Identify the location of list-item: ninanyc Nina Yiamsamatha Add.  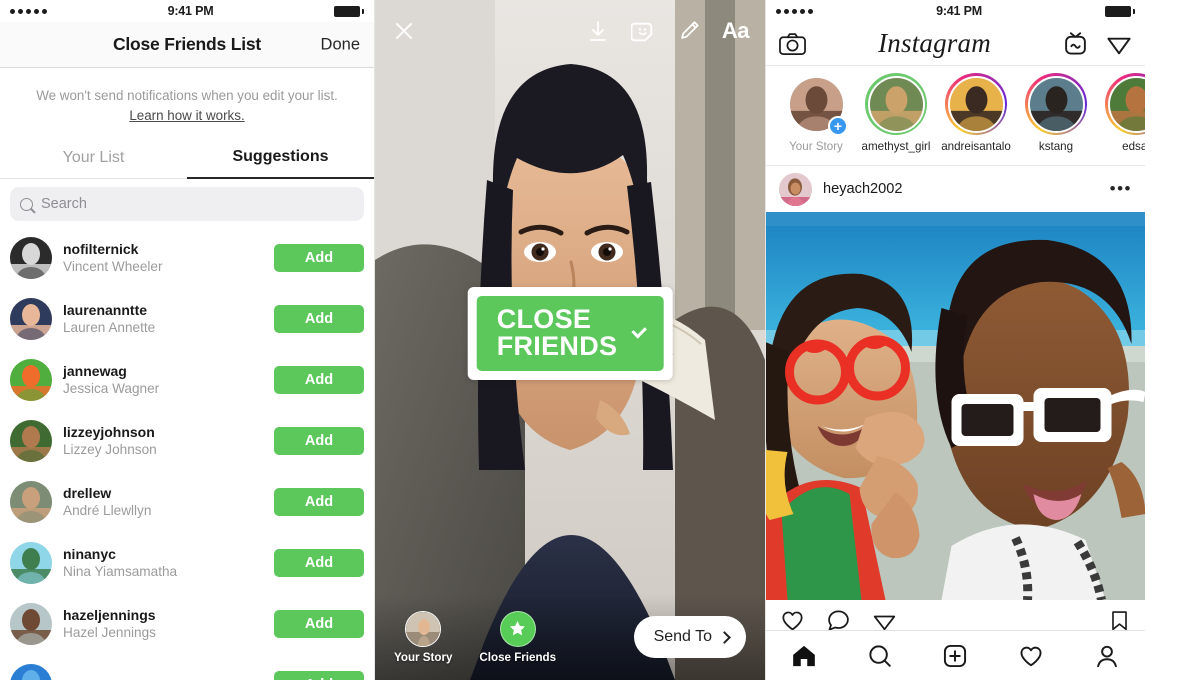
(187, 562).